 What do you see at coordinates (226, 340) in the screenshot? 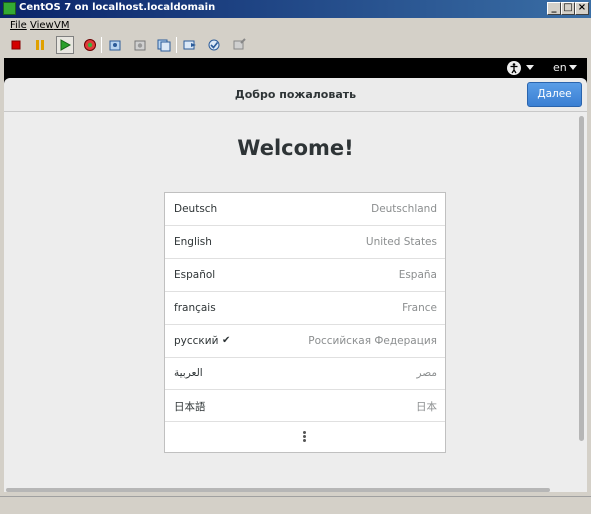
I see `checkmark-icon: ✔` at bounding box center [226, 340].